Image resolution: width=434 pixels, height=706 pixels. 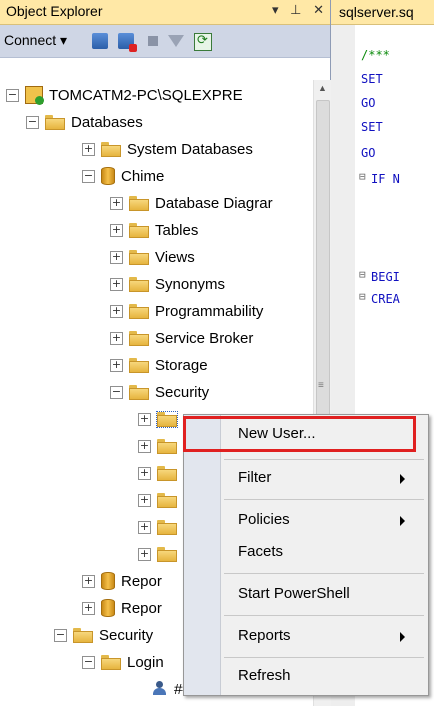 I want to click on server-icon, so click(x=34, y=95).